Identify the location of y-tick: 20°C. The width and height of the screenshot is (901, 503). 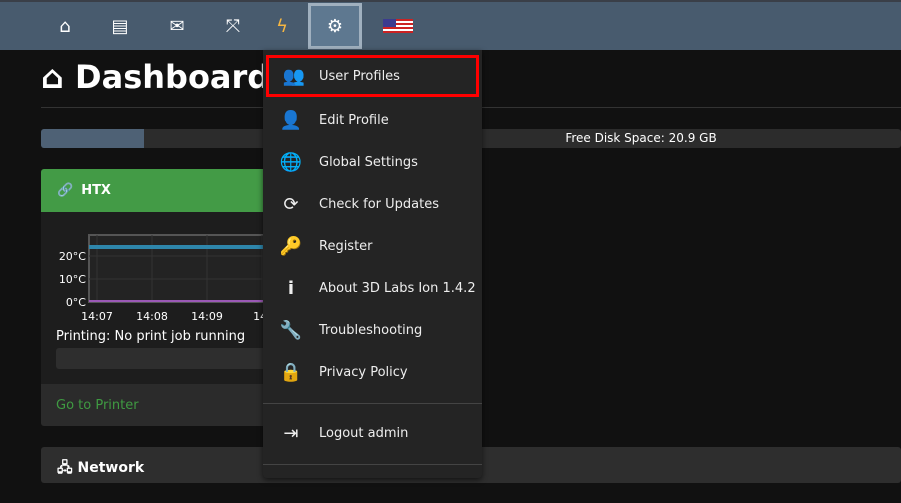
(72, 256).